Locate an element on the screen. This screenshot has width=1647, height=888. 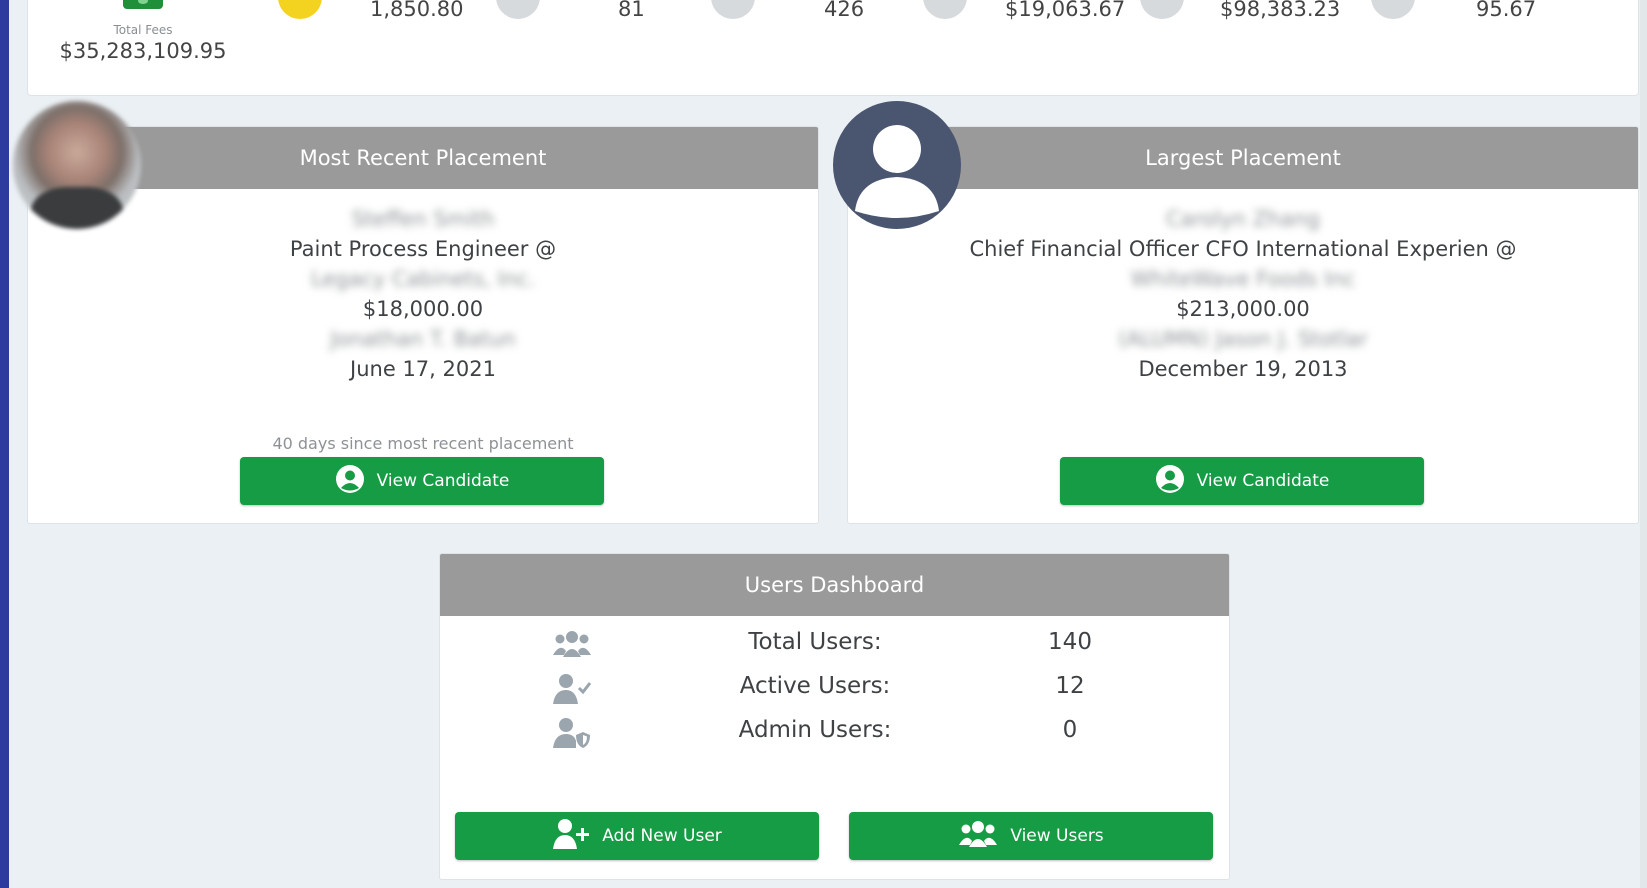
stat-value: 426 is located at coordinates (844, 10).